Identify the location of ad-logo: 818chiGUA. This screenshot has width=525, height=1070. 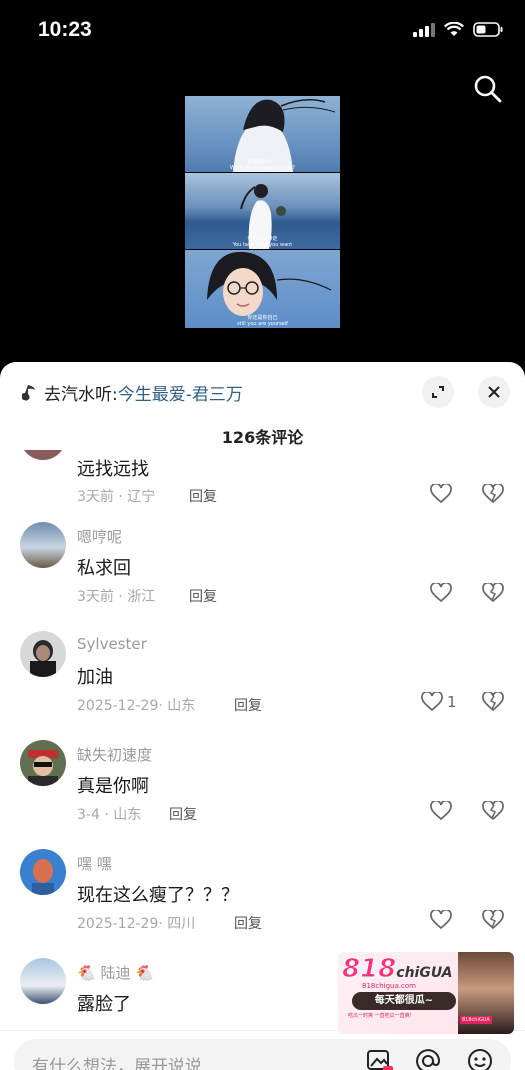
(397, 969).